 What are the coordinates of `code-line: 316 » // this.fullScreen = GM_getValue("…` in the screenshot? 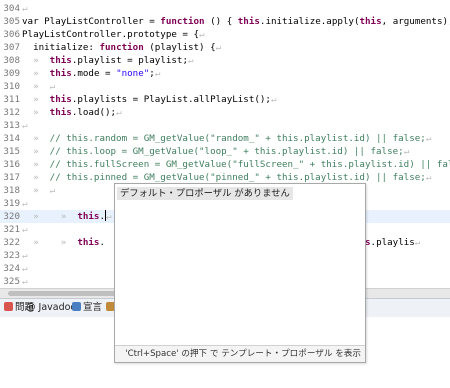 It's located at (225, 164).